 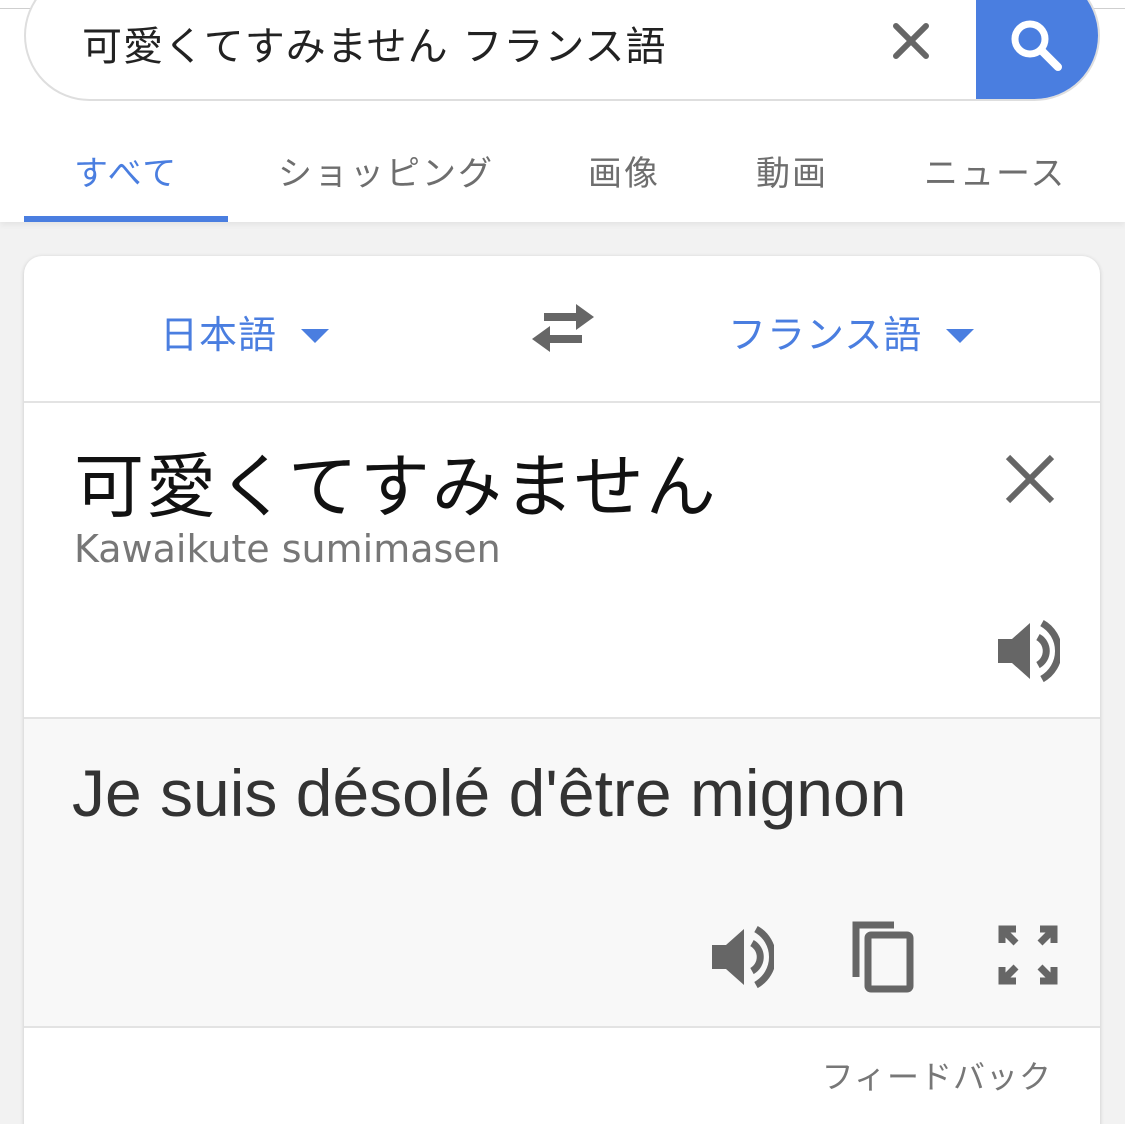 I want to click on translation-result-text: Je suis désolé d'être mignon, so click(x=489, y=793).